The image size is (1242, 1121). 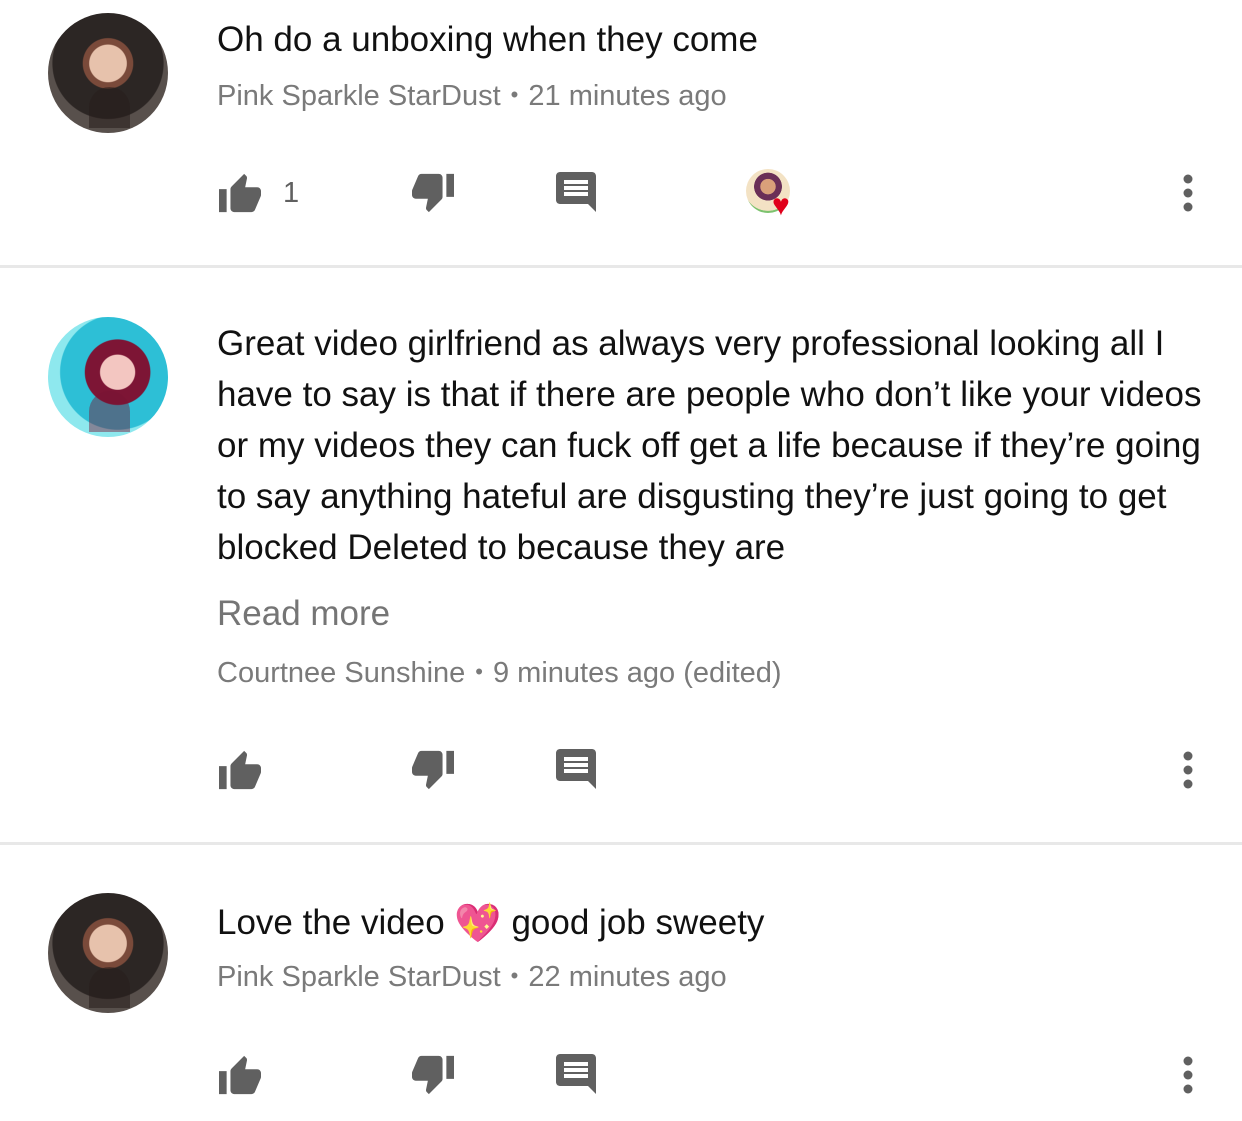 I want to click on like-button: 1, so click(x=258, y=193).